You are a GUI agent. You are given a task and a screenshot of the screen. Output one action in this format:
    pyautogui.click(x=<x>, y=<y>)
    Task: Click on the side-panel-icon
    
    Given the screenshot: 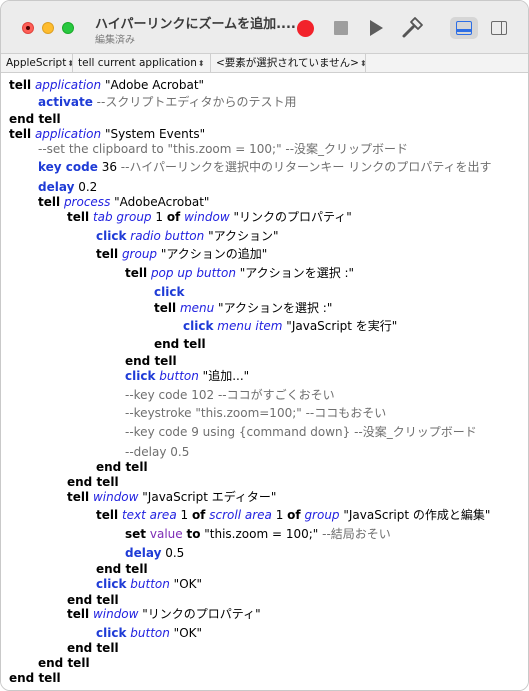 What is the action you would take?
    pyautogui.click(x=499, y=28)
    